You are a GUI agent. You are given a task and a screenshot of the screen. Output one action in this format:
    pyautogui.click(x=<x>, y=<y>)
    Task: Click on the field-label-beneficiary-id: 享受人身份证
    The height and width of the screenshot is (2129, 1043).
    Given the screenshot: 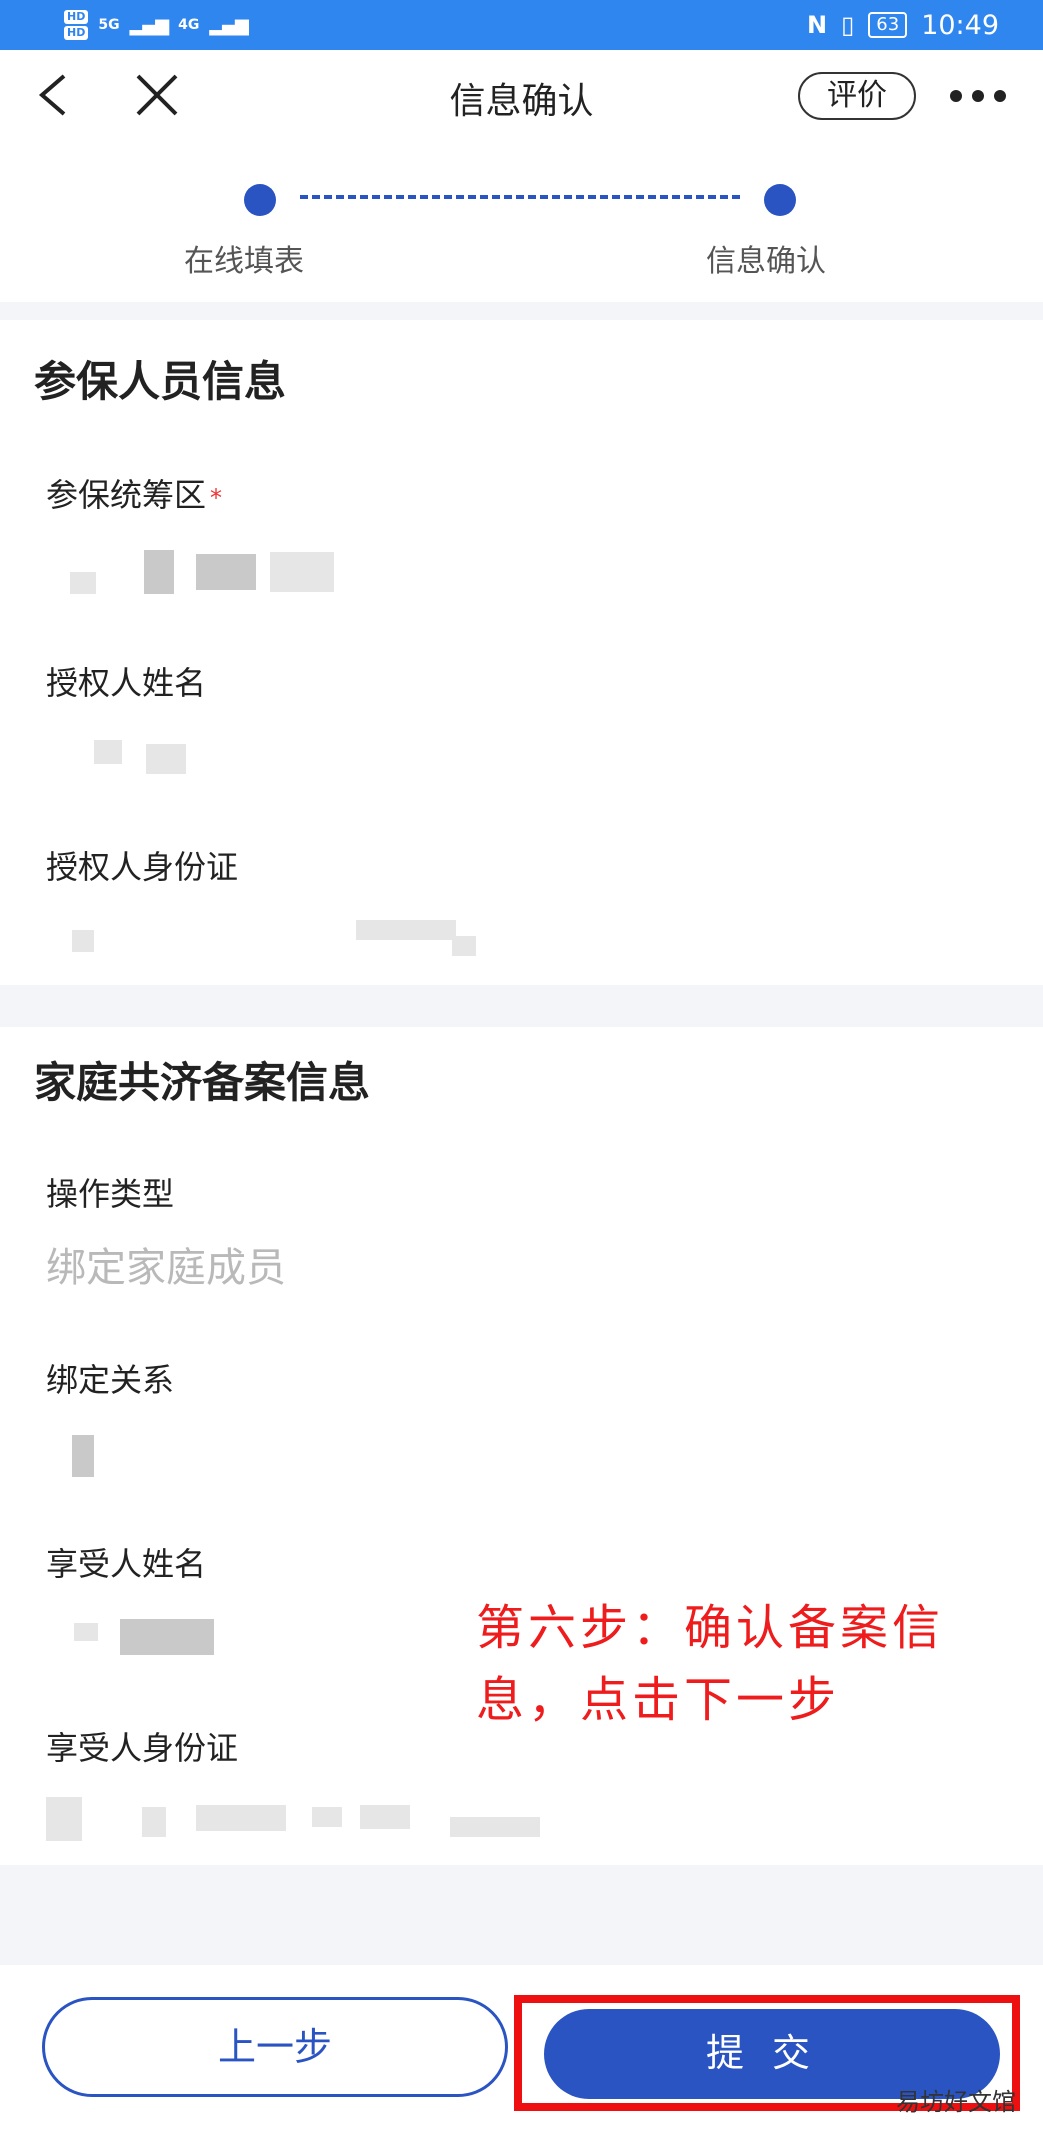 What is the action you would take?
    pyautogui.click(x=142, y=1748)
    